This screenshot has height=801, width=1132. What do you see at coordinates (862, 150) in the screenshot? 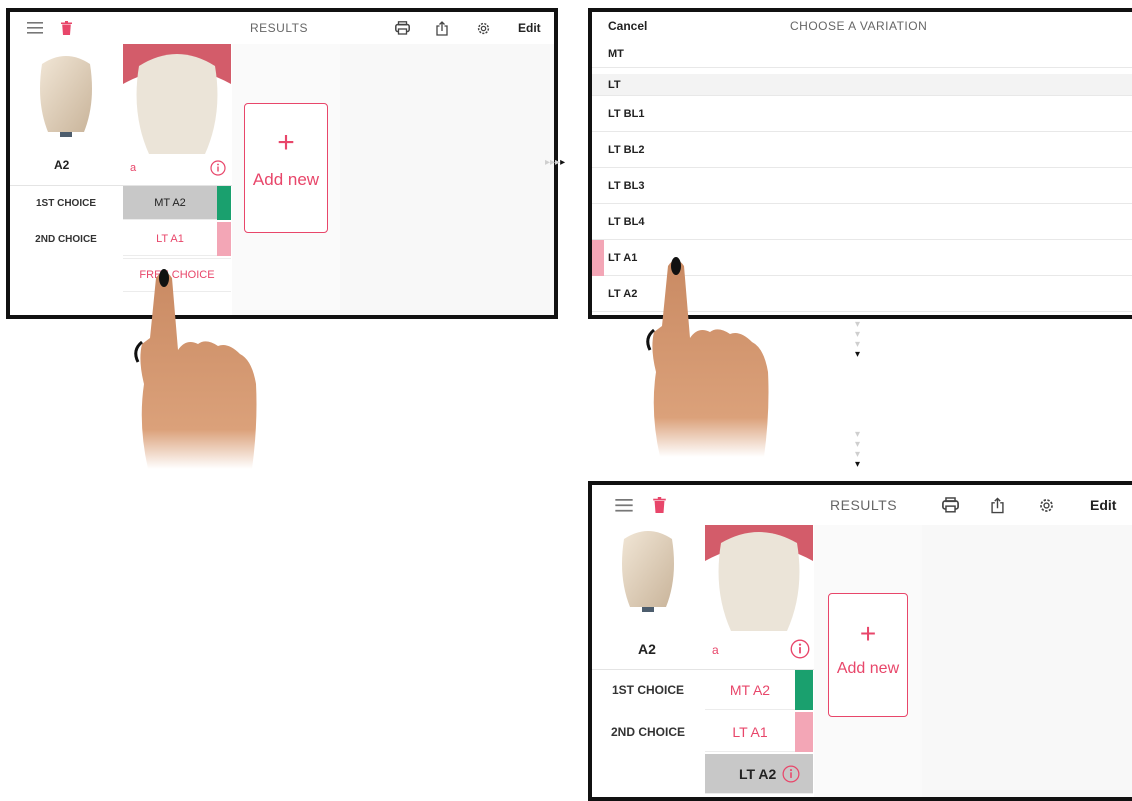
I see `variation-item: LT BL2` at bounding box center [862, 150].